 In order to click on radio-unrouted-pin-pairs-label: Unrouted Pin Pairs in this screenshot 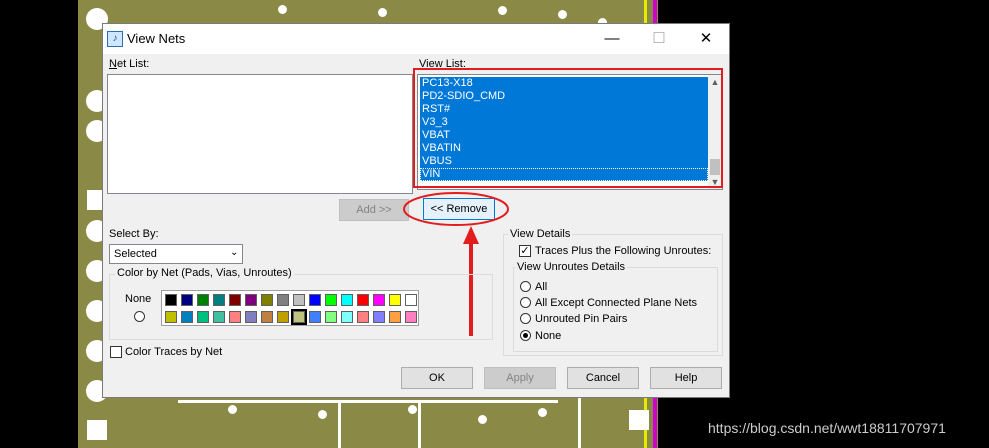, I will do `click(581, 319)`.